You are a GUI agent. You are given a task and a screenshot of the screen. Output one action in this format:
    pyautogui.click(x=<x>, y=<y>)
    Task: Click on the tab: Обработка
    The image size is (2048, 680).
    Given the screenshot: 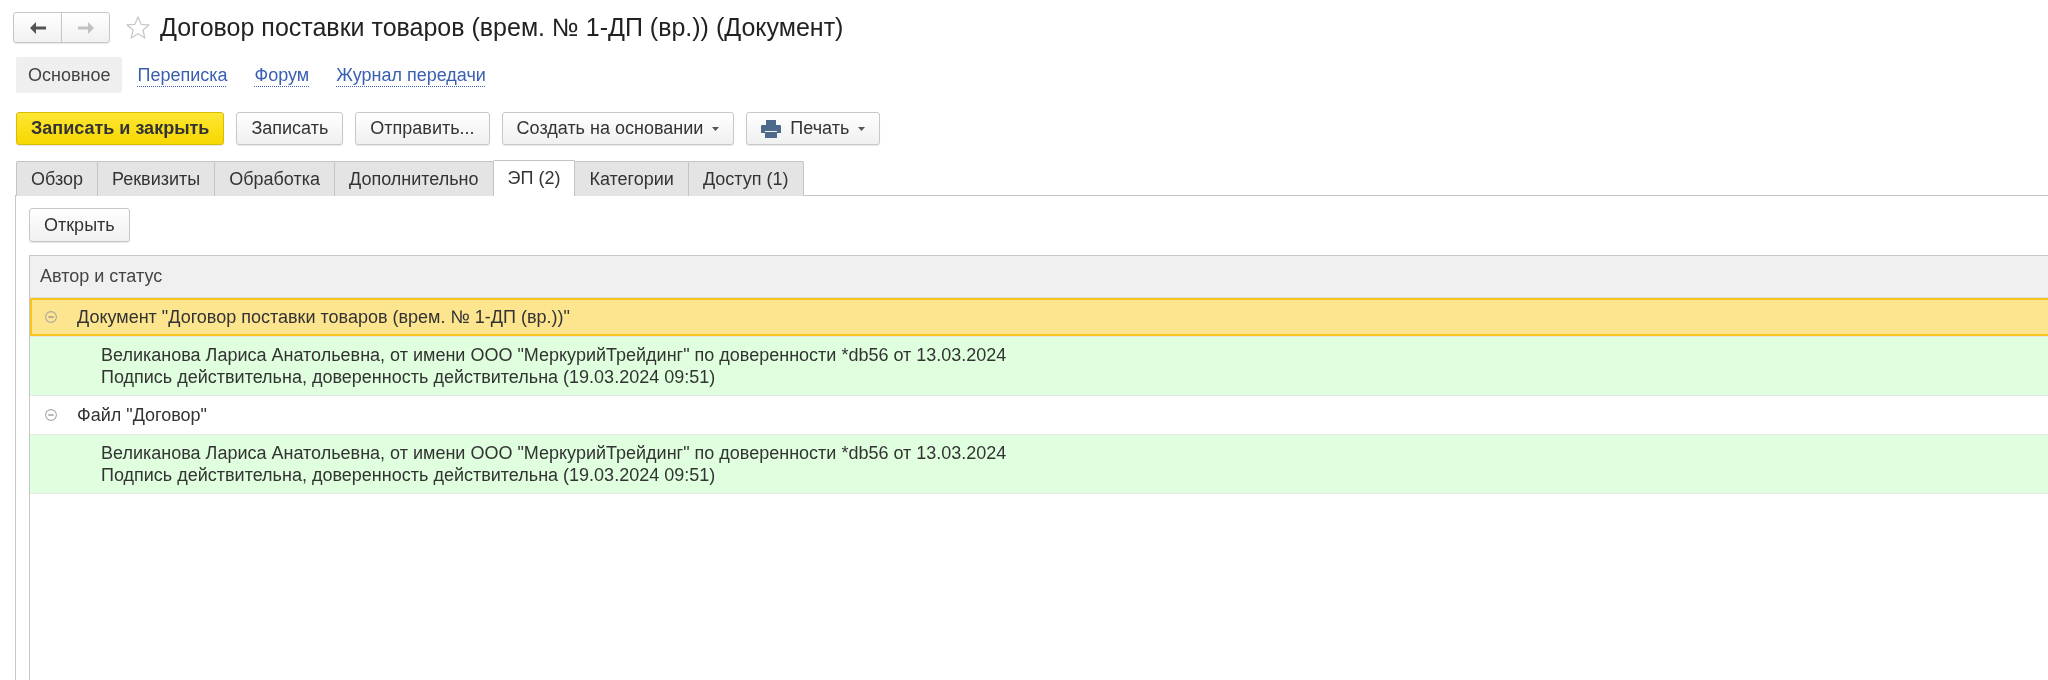 What is the action you would take?
    pyautogui.click(x=274, y=178)
    